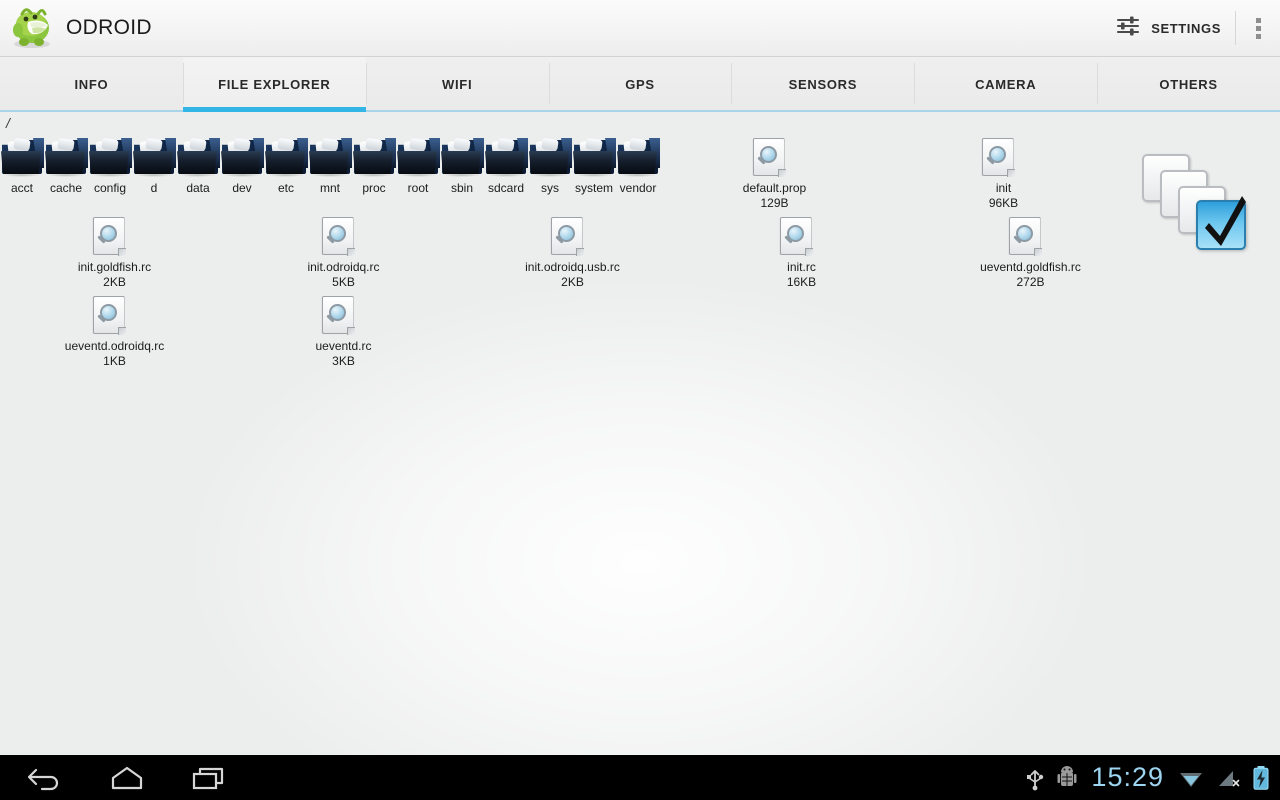 This screenshot has width=1280, height=800. Describe the element at coordinates (1221, 223) in the screenshot. I see `checkbox-checked-icon` at that location.